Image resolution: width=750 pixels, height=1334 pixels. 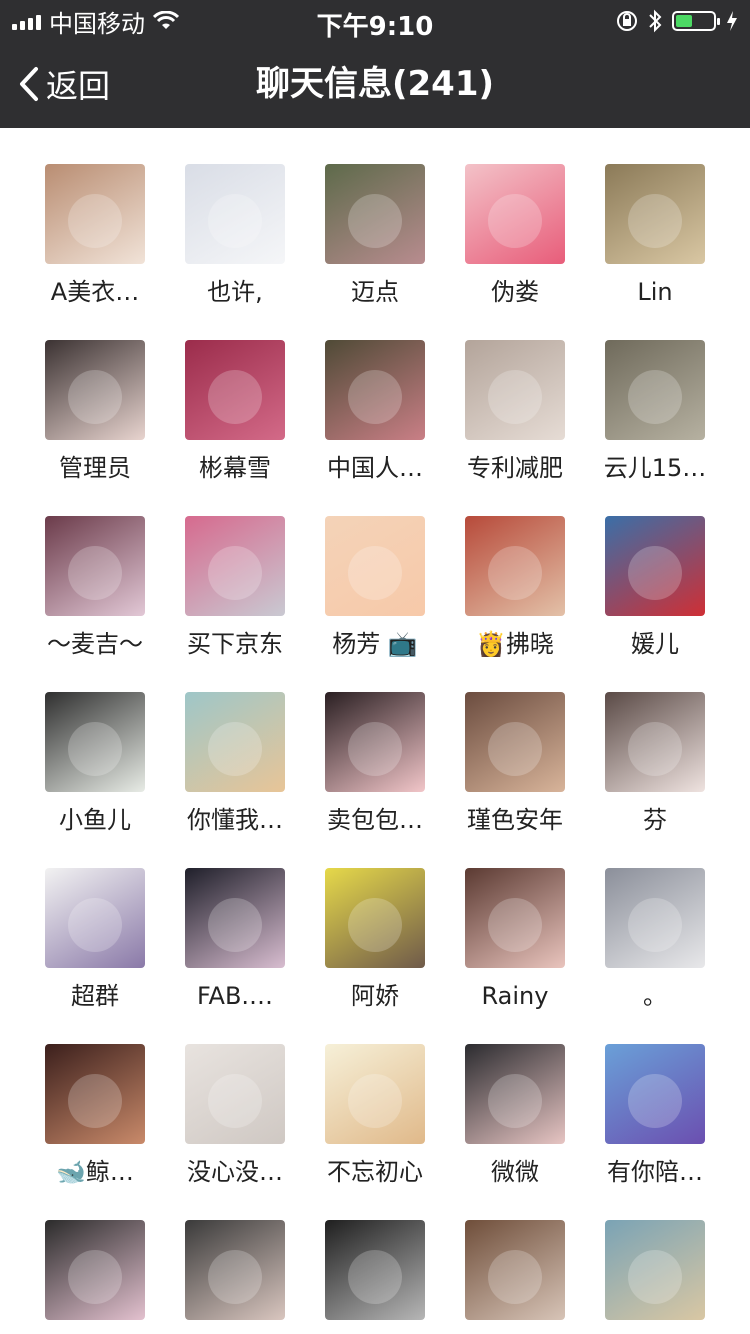 I want to click on page-title: 聊天信息(241), so click(x=375, y=84).